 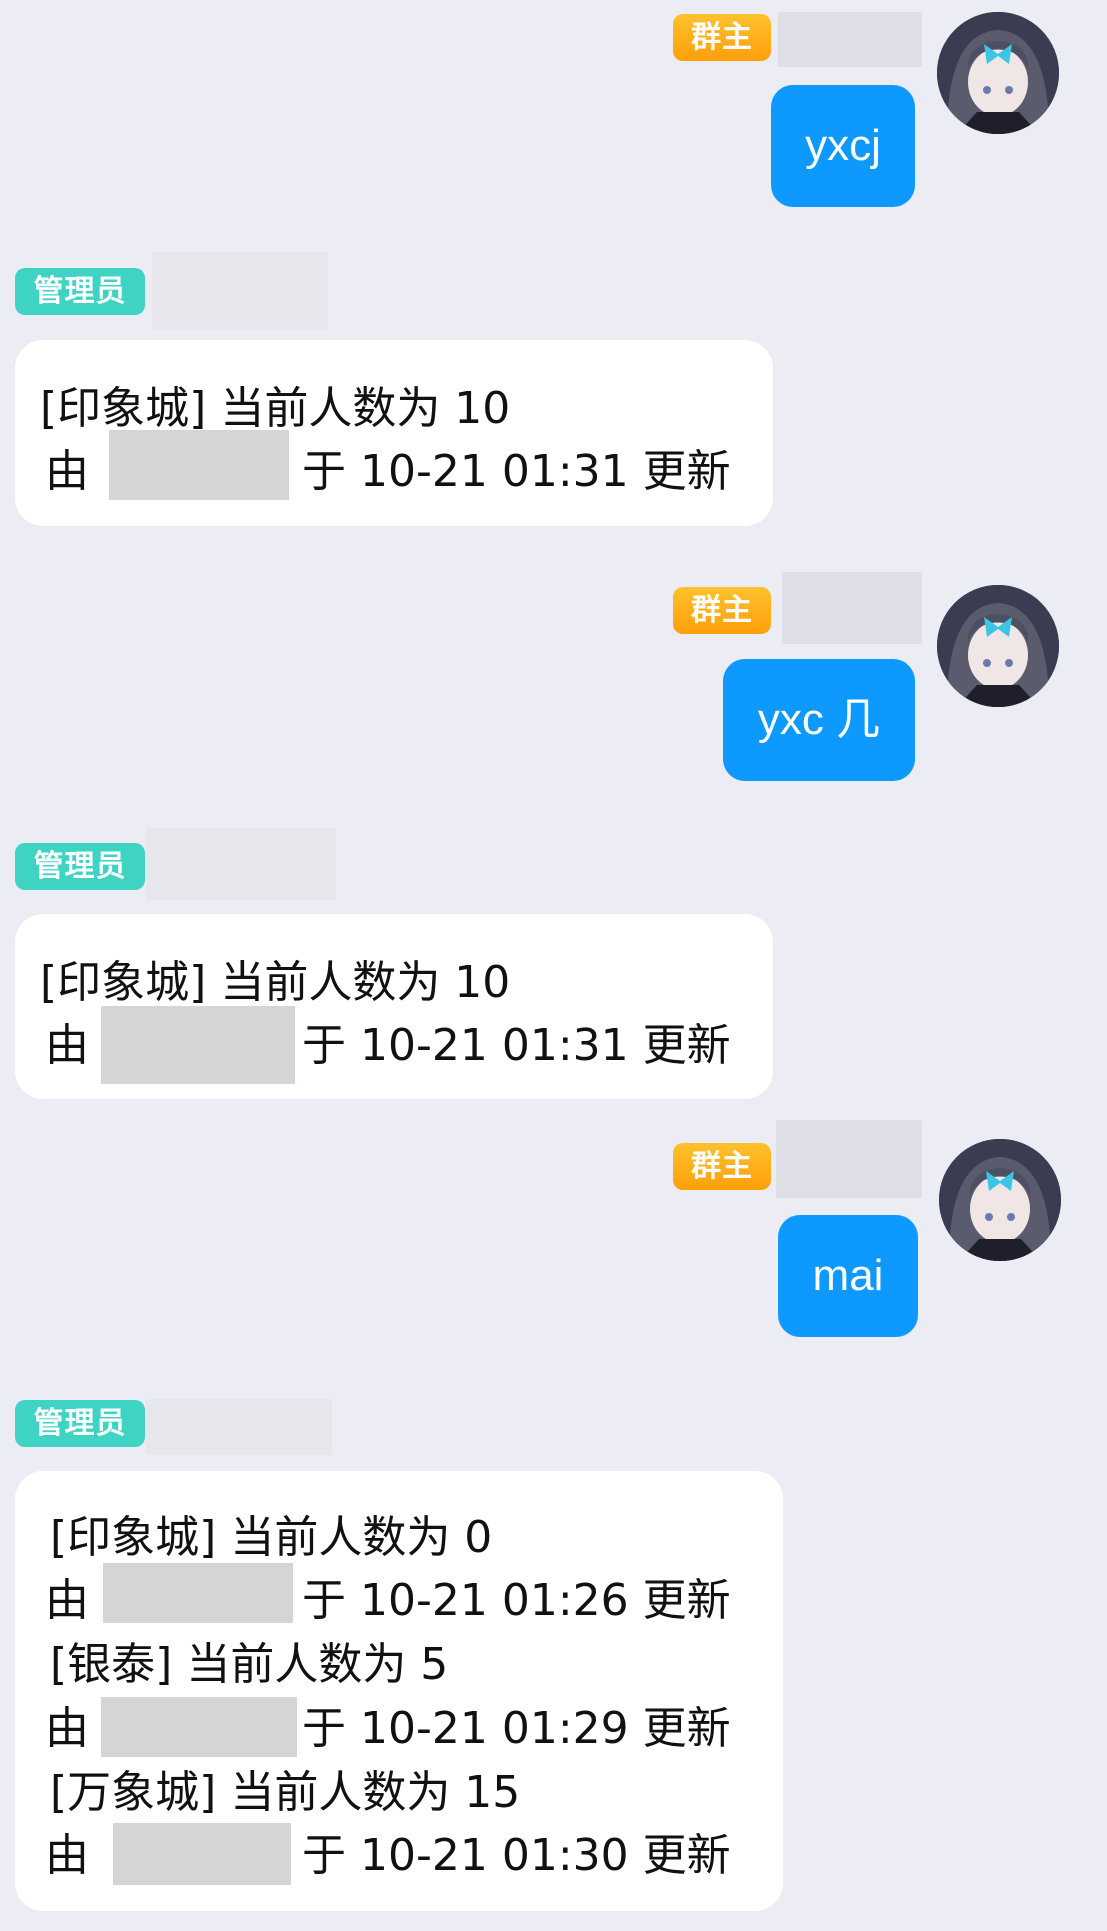 I want to click on message-line-suffix: 于 10-21 01:30 更新, so click(x=516, y=1855).